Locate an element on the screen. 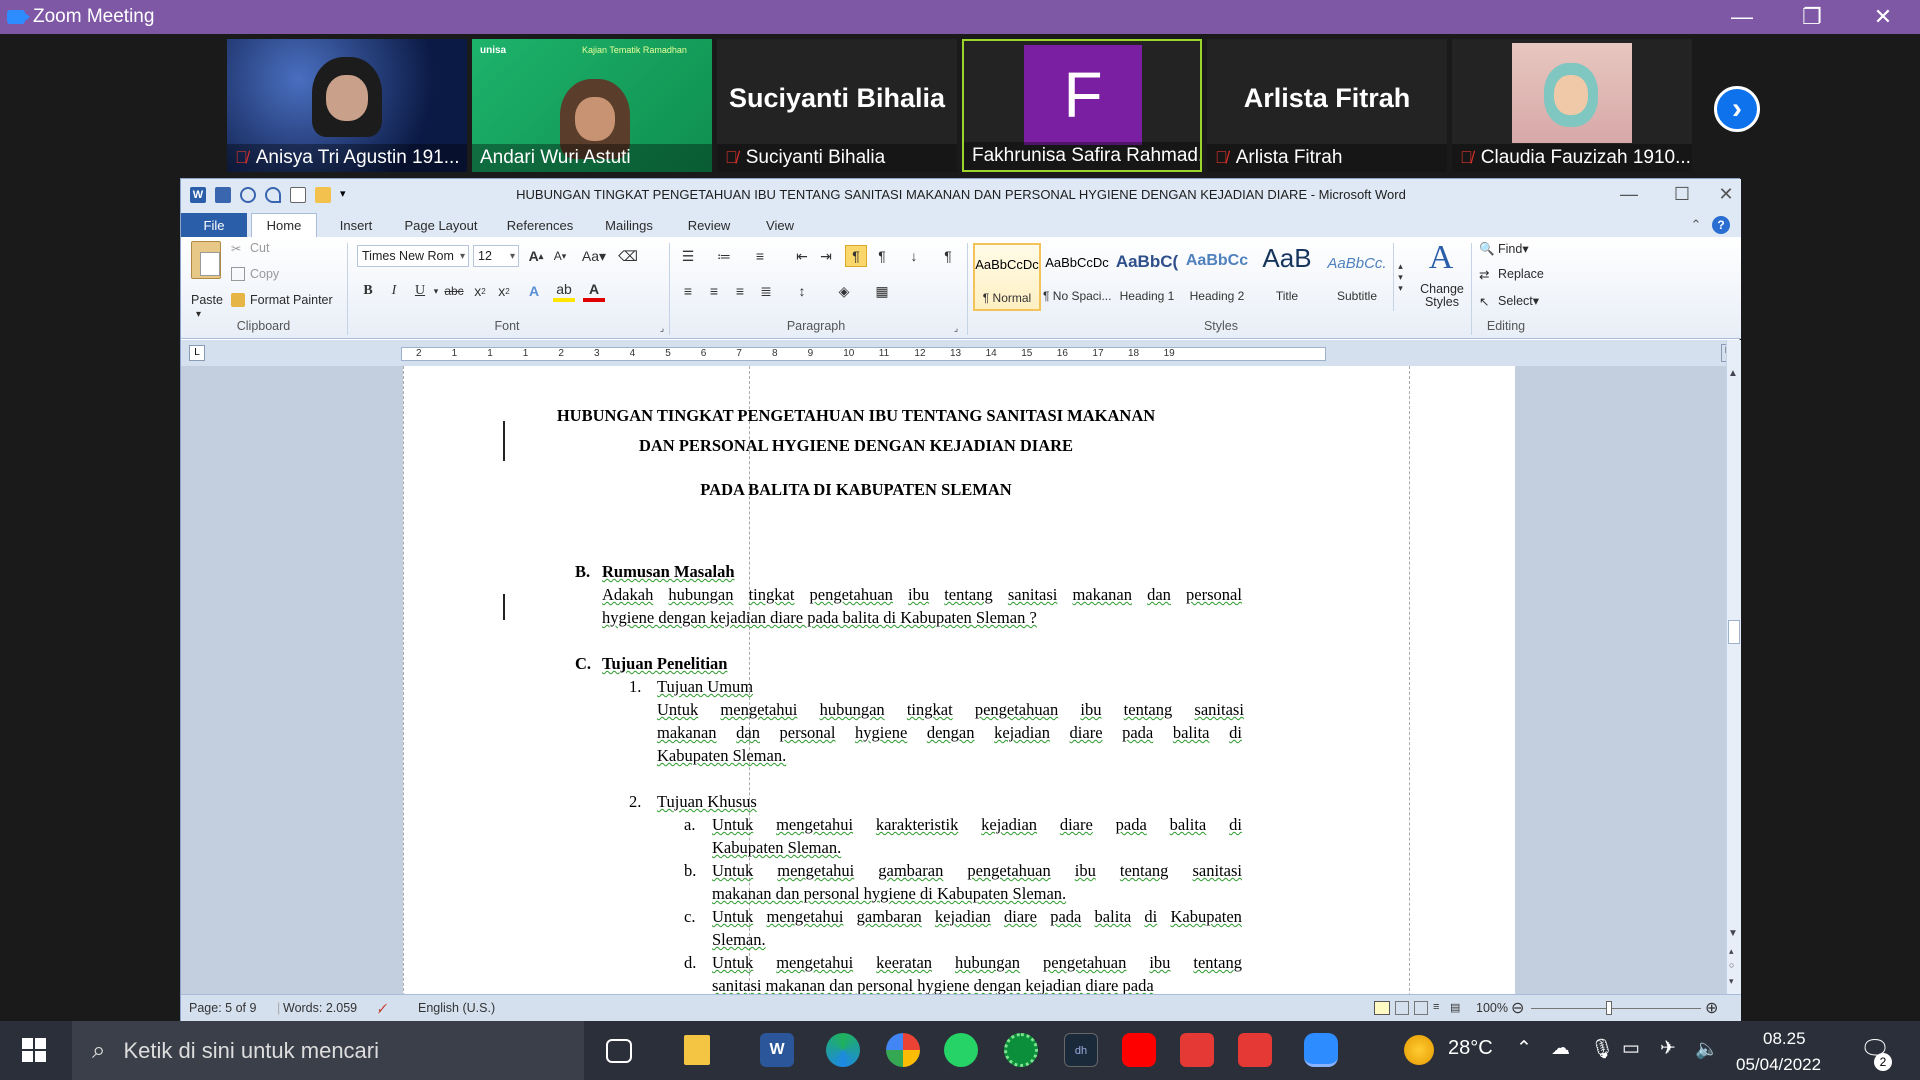 Image resolution: width=1920 pixels, height=1080 pixels. word-taskbar-icon: W is located at coordinates (777, 1050).